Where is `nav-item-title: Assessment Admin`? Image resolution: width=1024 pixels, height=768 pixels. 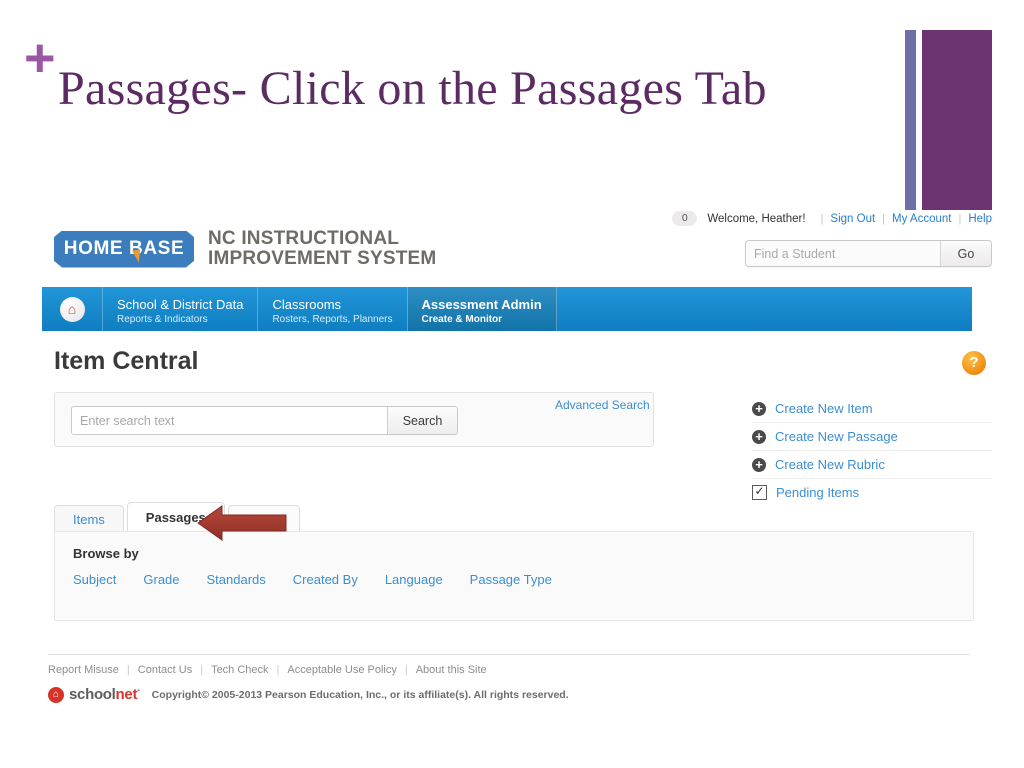
nav-item-title: Assessment Admin is located at coordinates (481, 304).